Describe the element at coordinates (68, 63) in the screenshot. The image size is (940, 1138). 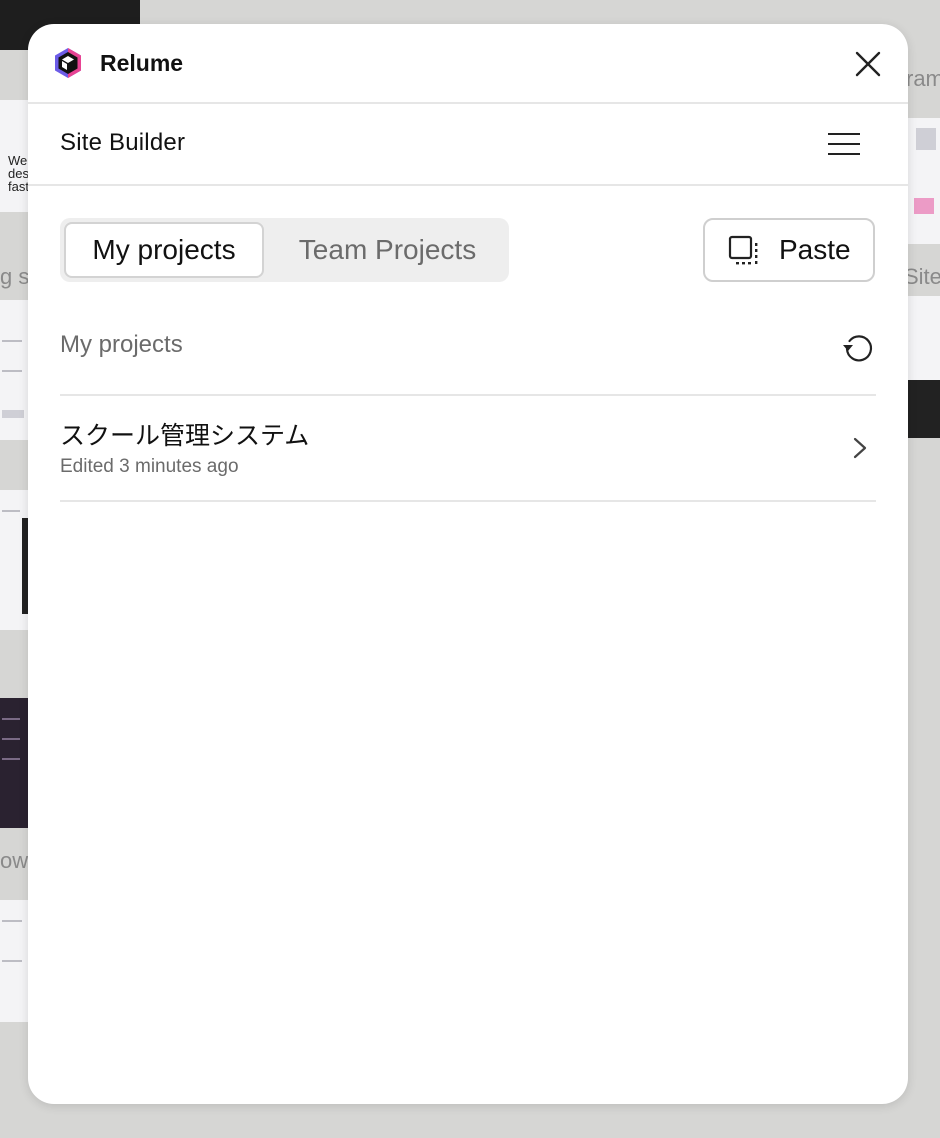
I see `relume-logo-icon` at that location.